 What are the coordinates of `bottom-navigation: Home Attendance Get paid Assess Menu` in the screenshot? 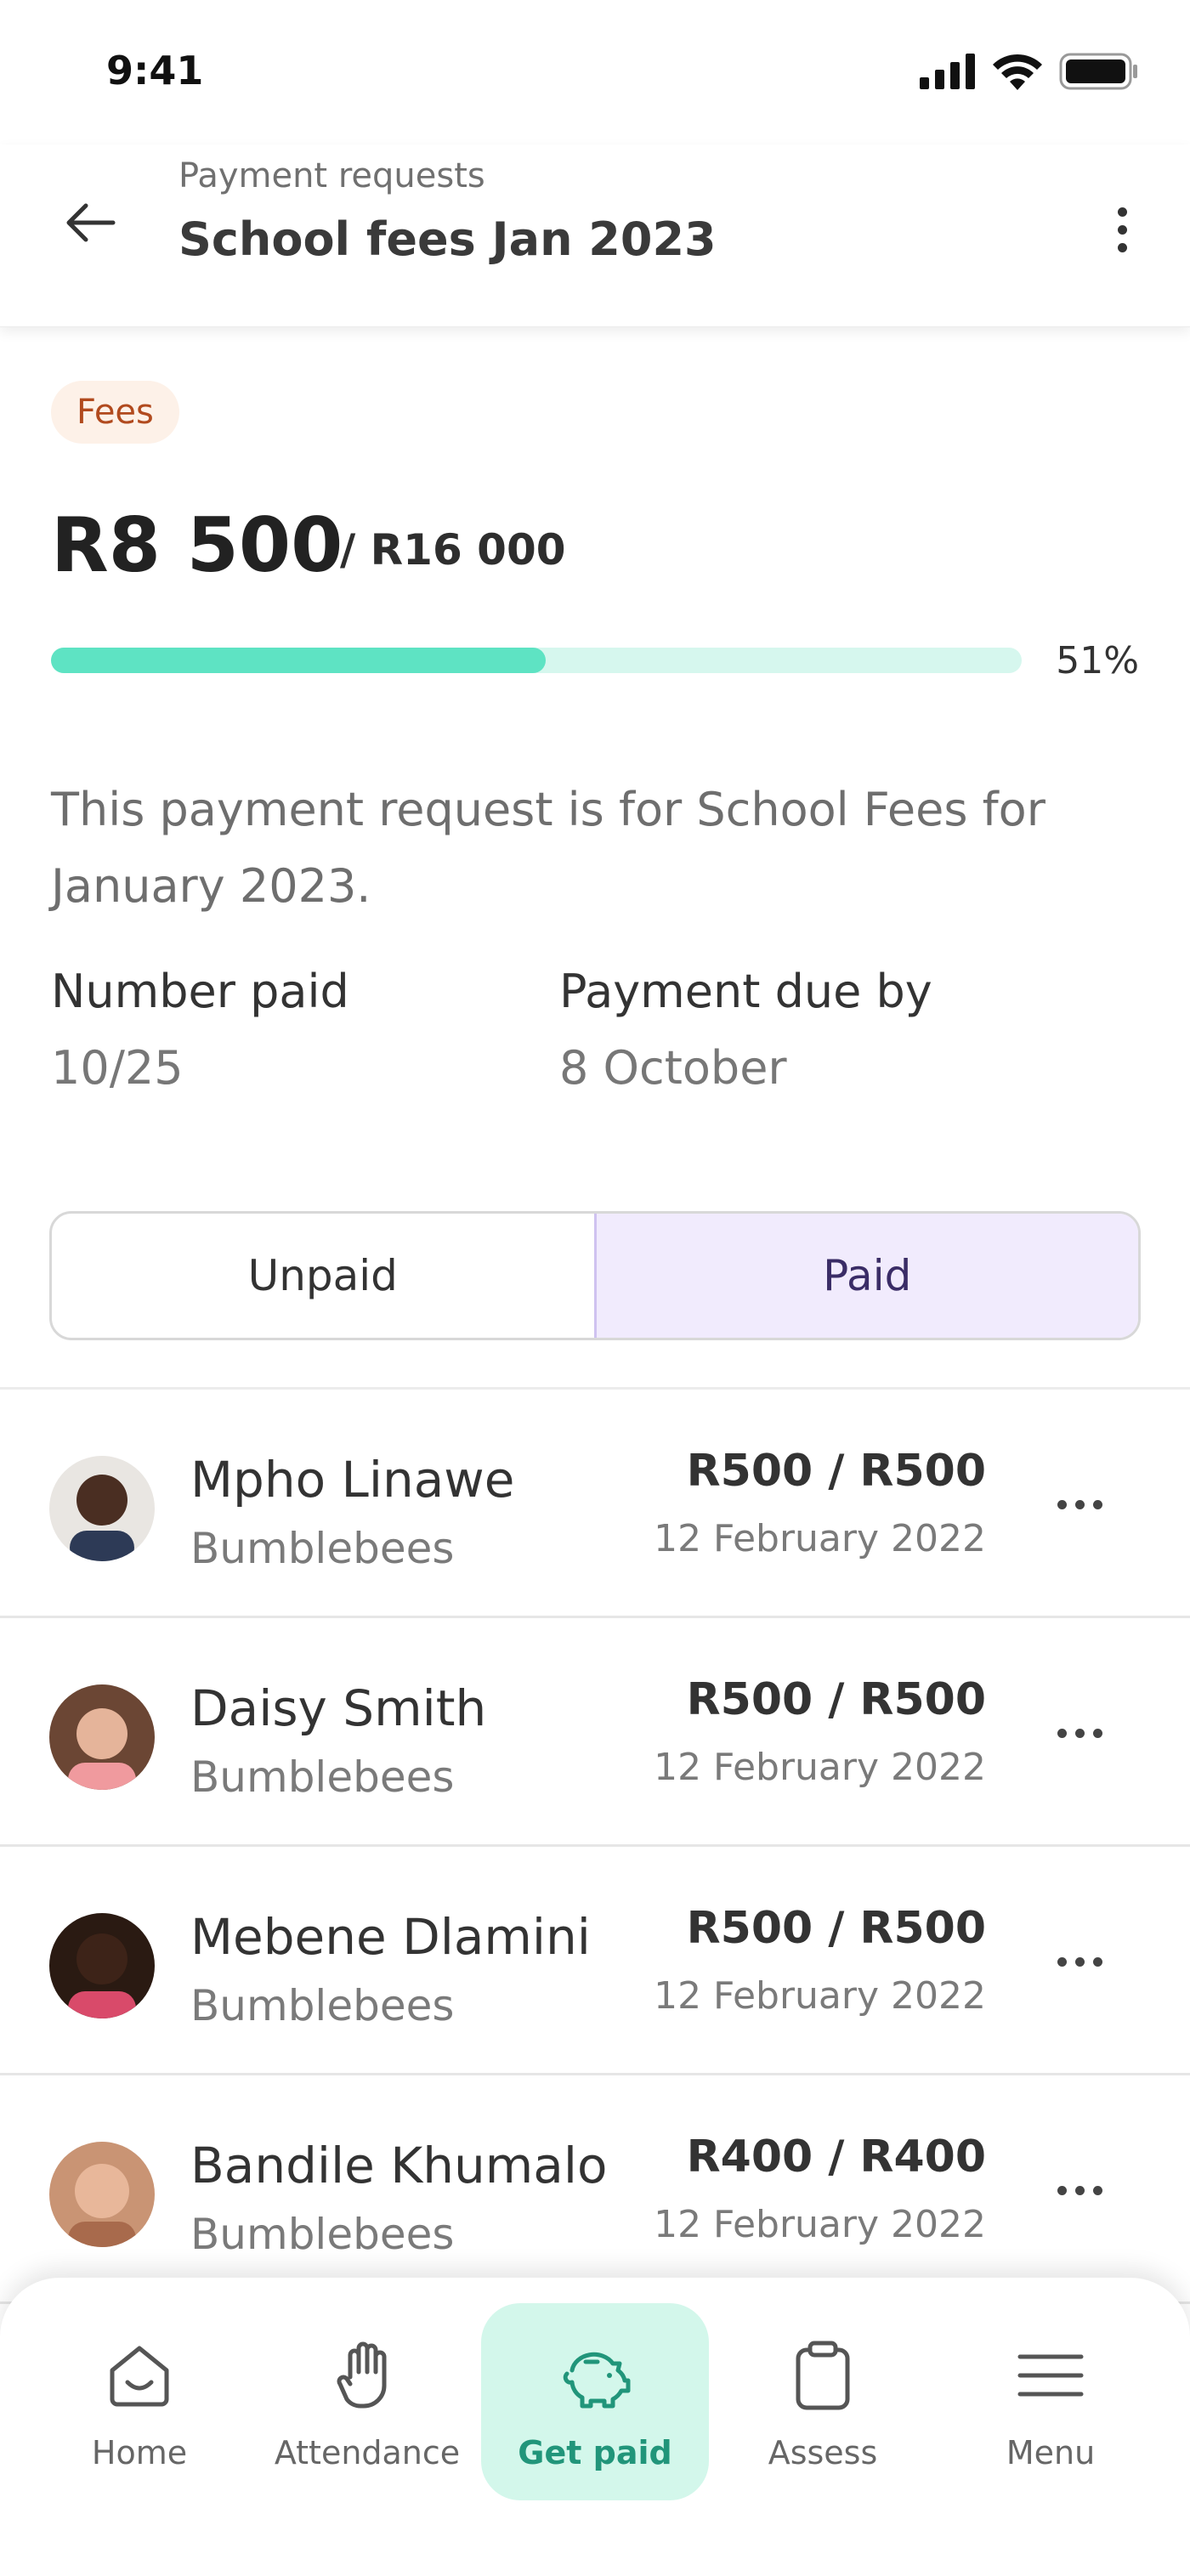 It's located at (595, 2427).